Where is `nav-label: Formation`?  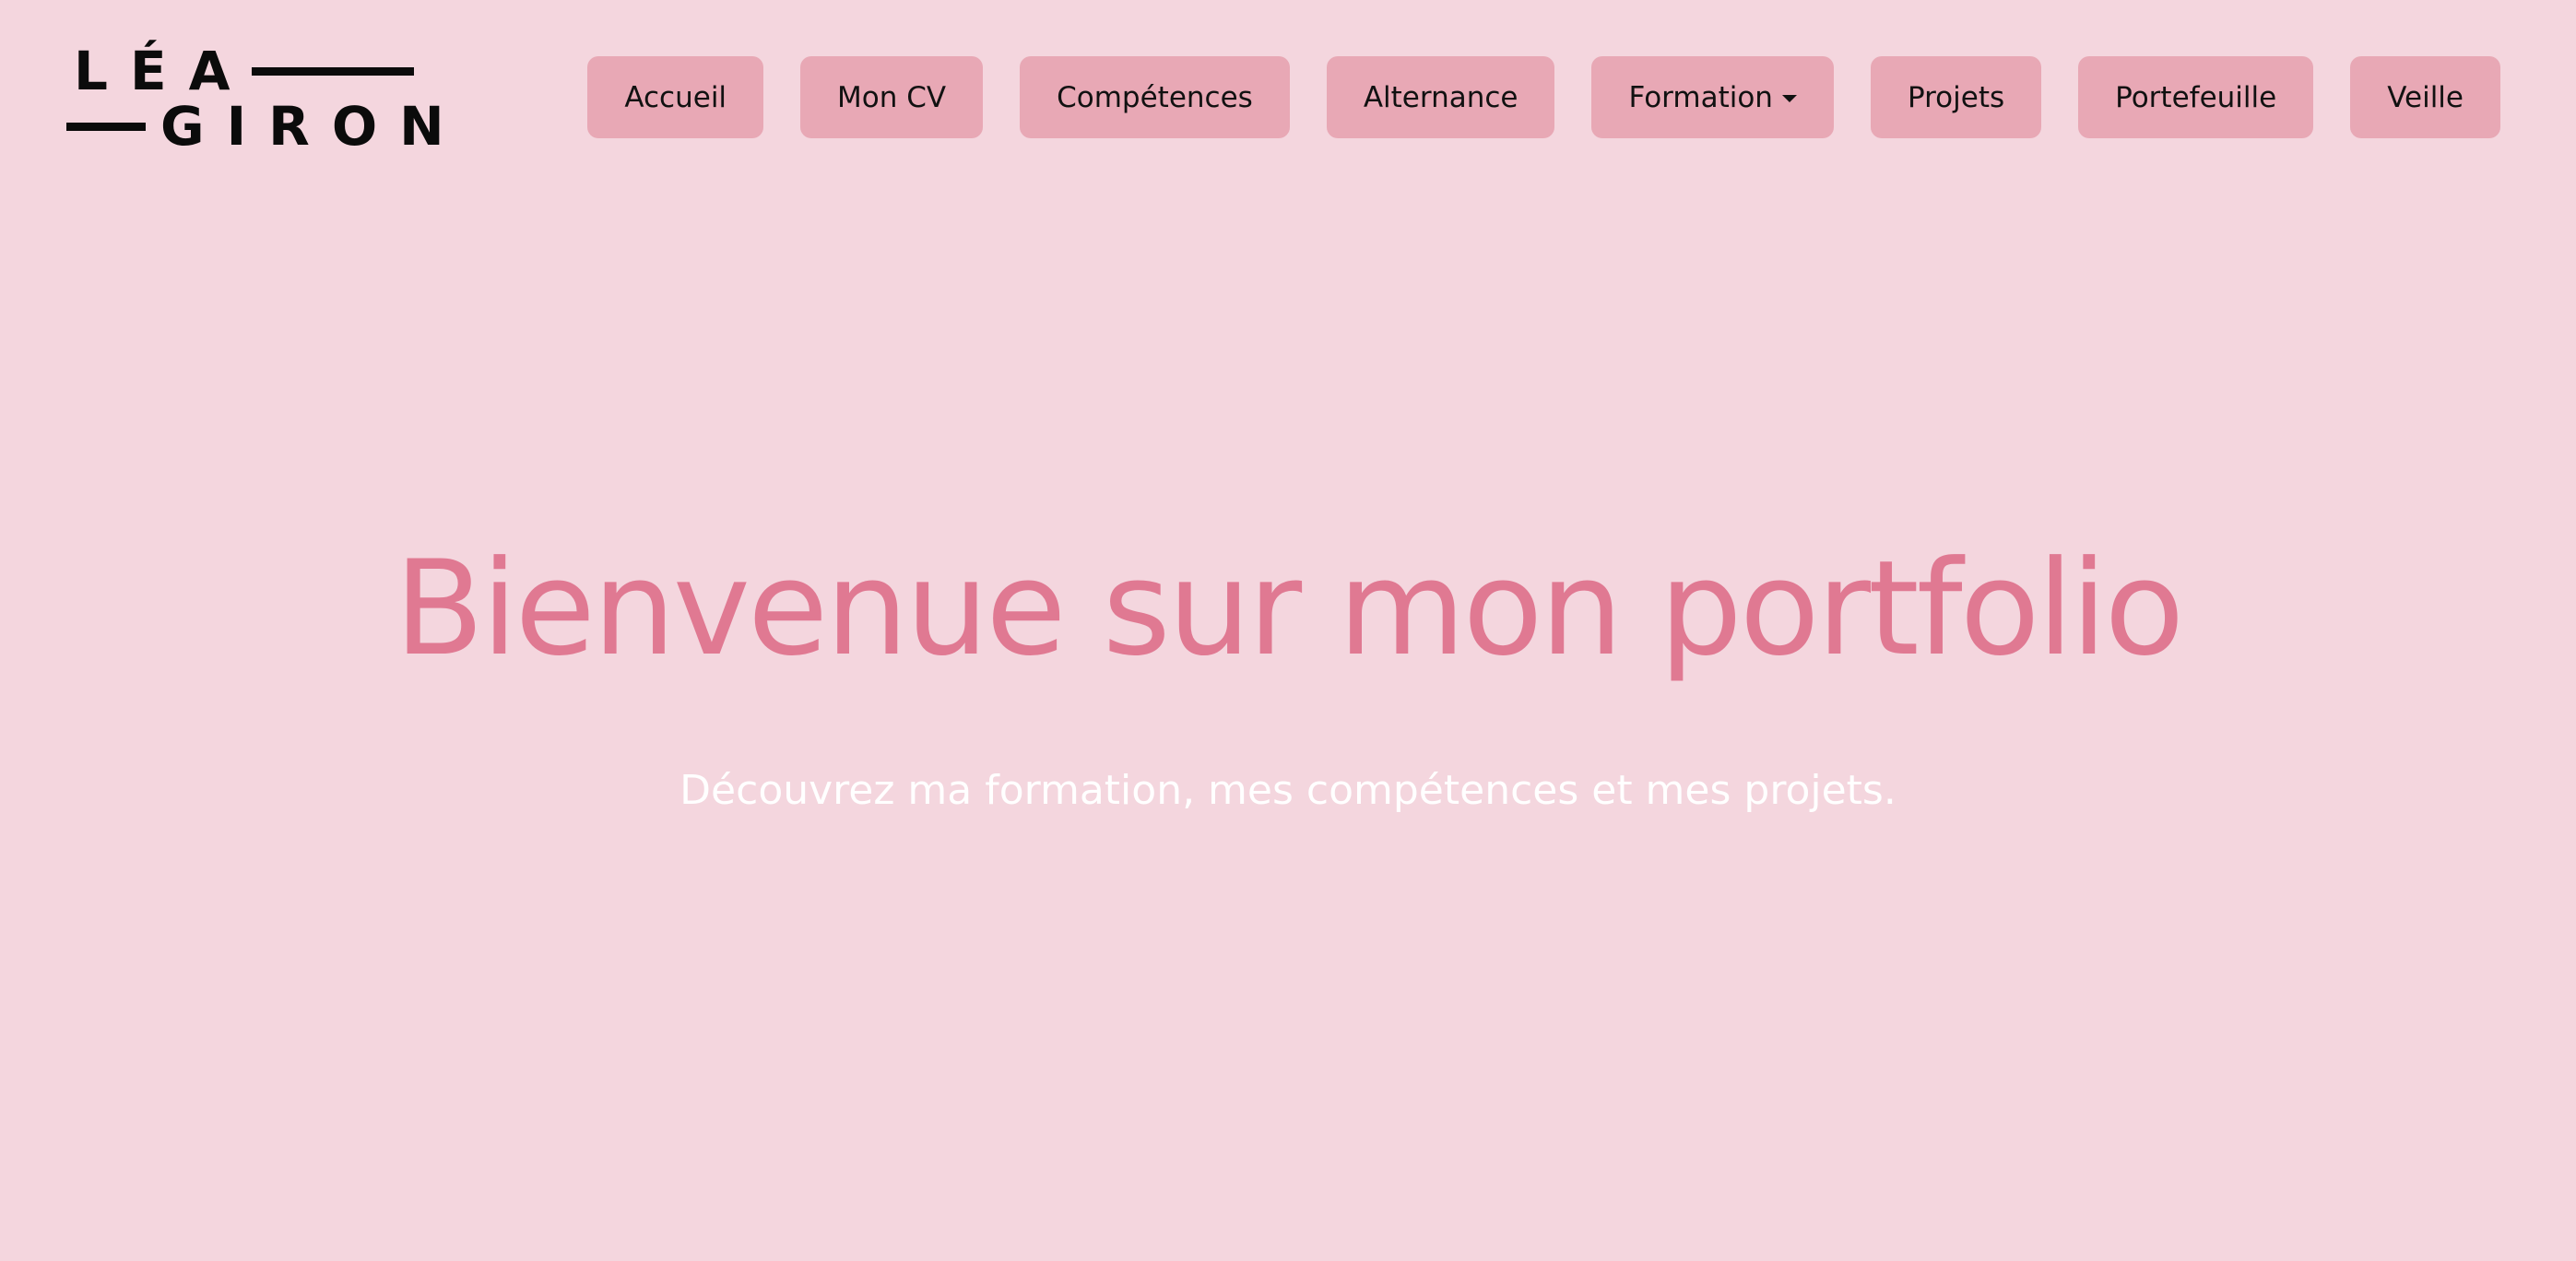 nav-label: Formation is located at coordinates (1700, 97).